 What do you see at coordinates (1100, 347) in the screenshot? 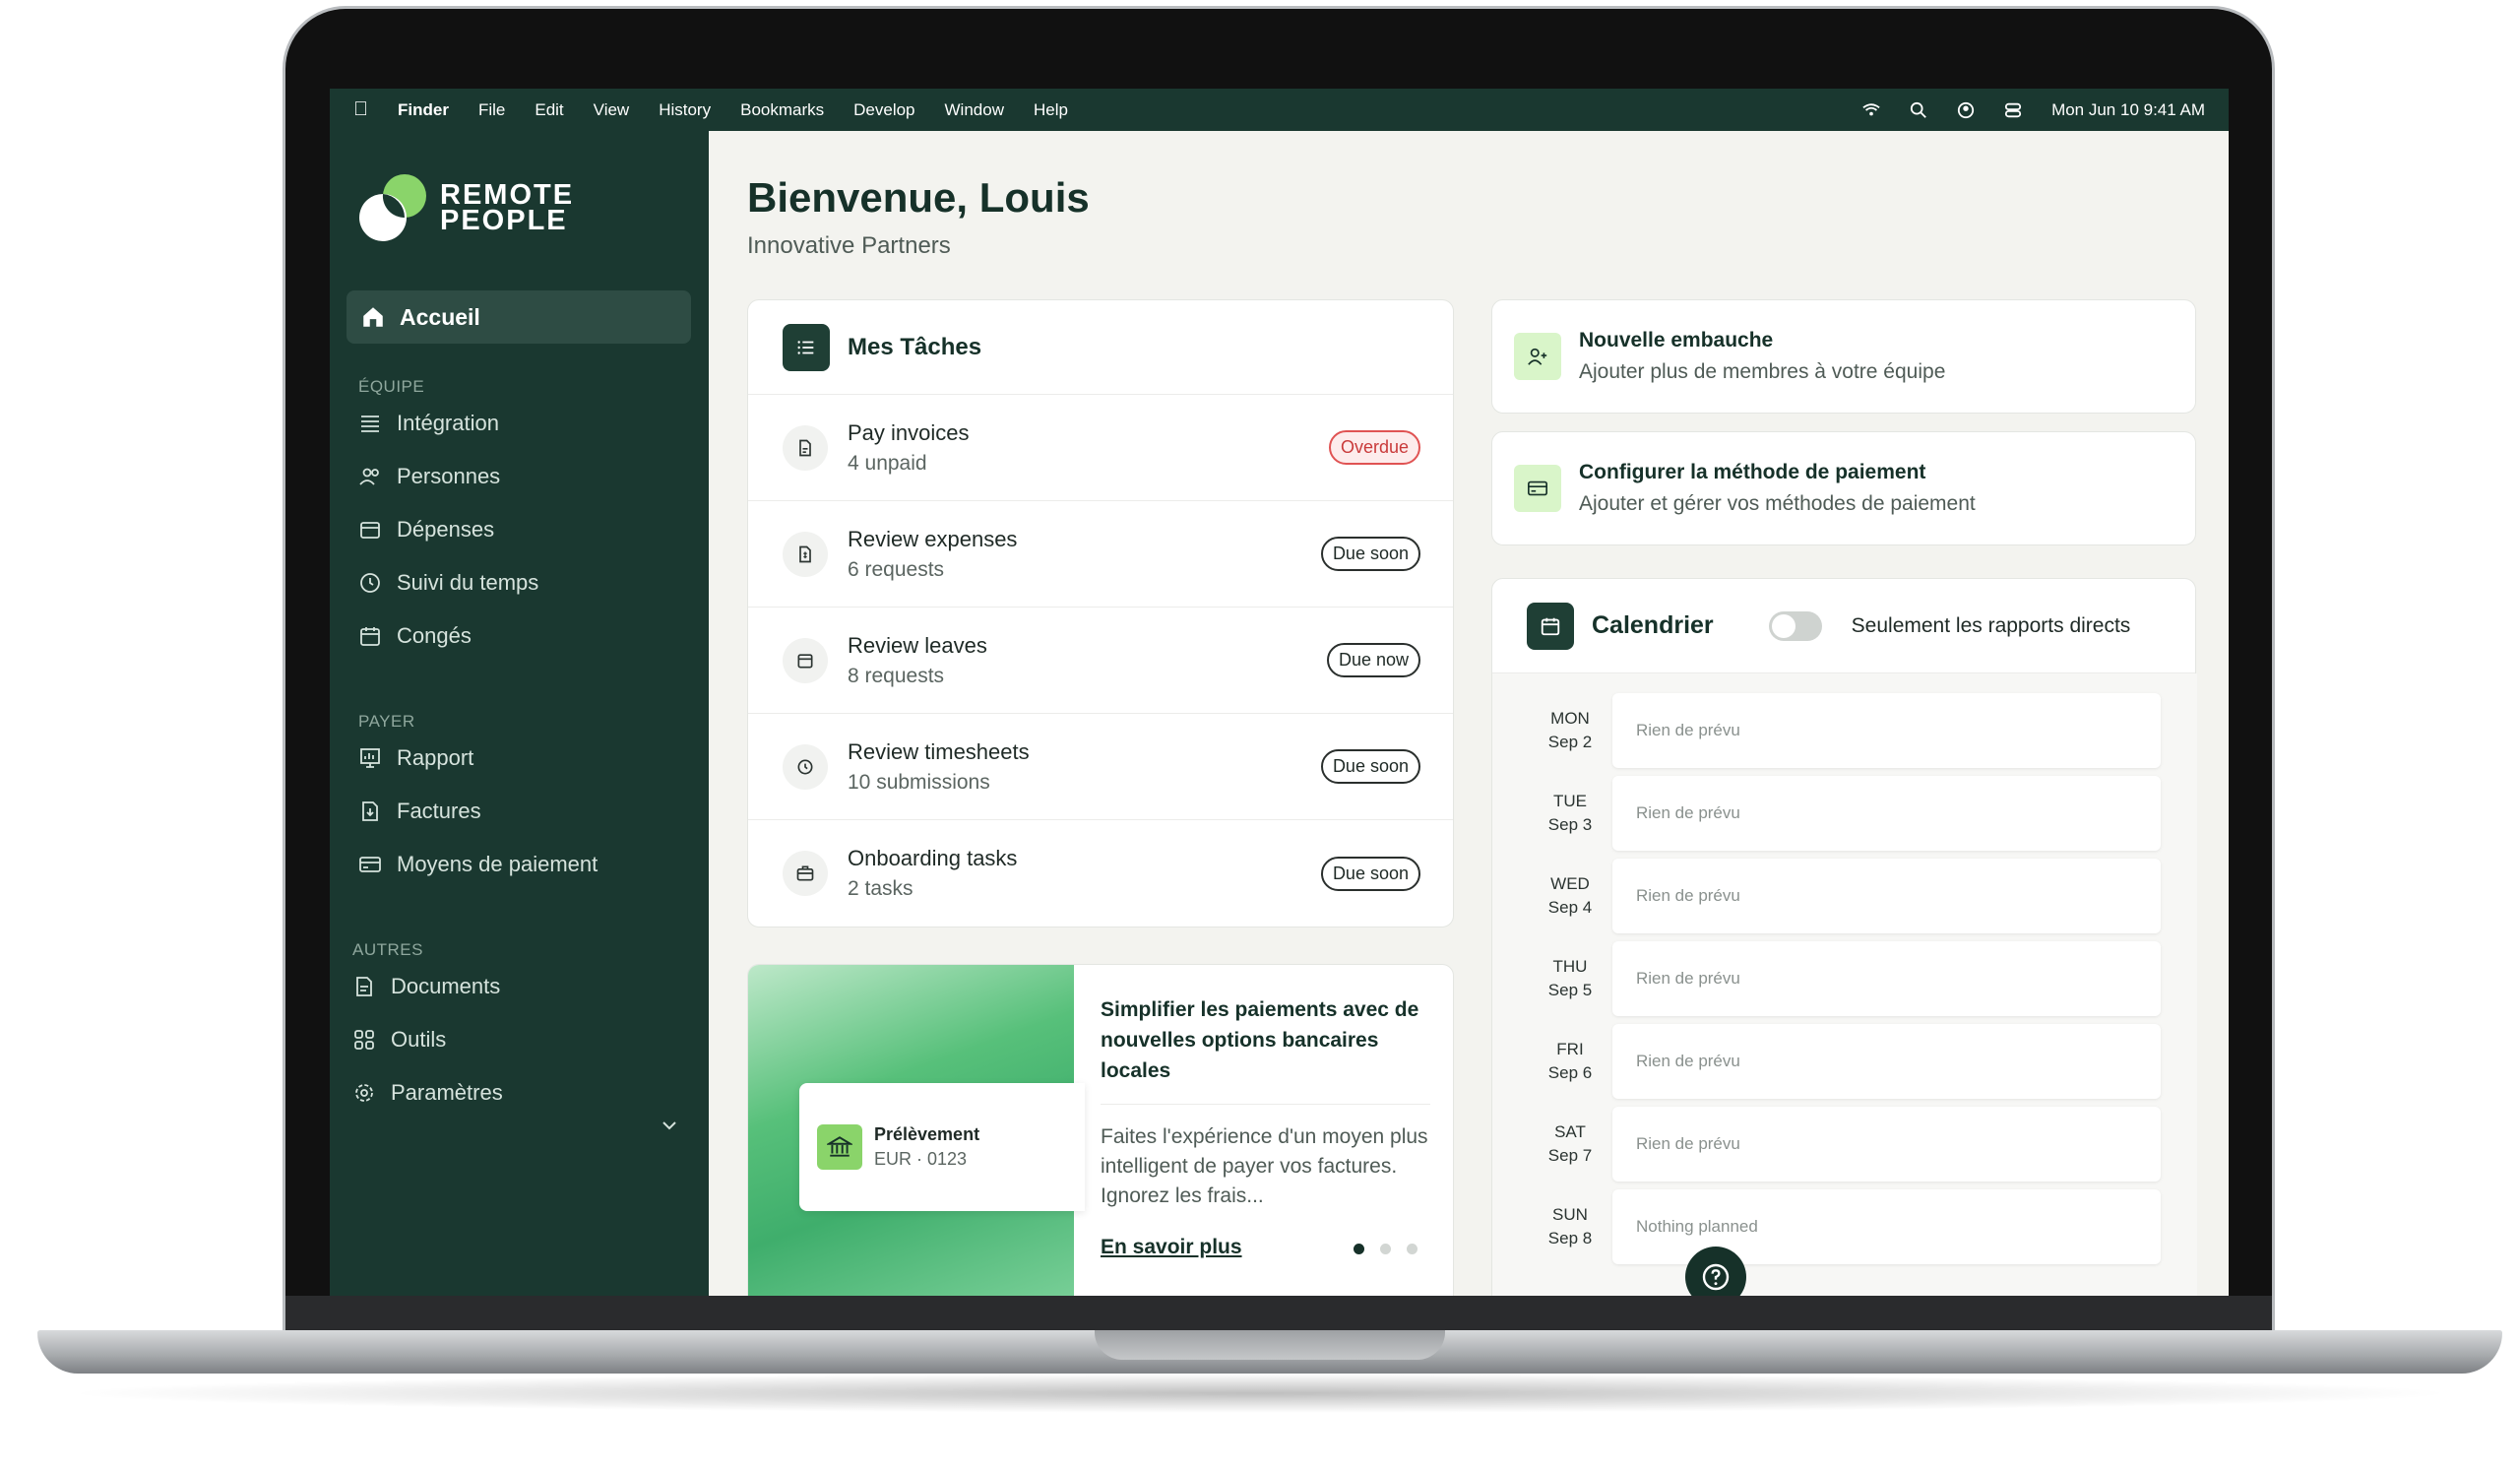
I see `tasks-header: Mes Tâches` at bounding box center [1100, 347].